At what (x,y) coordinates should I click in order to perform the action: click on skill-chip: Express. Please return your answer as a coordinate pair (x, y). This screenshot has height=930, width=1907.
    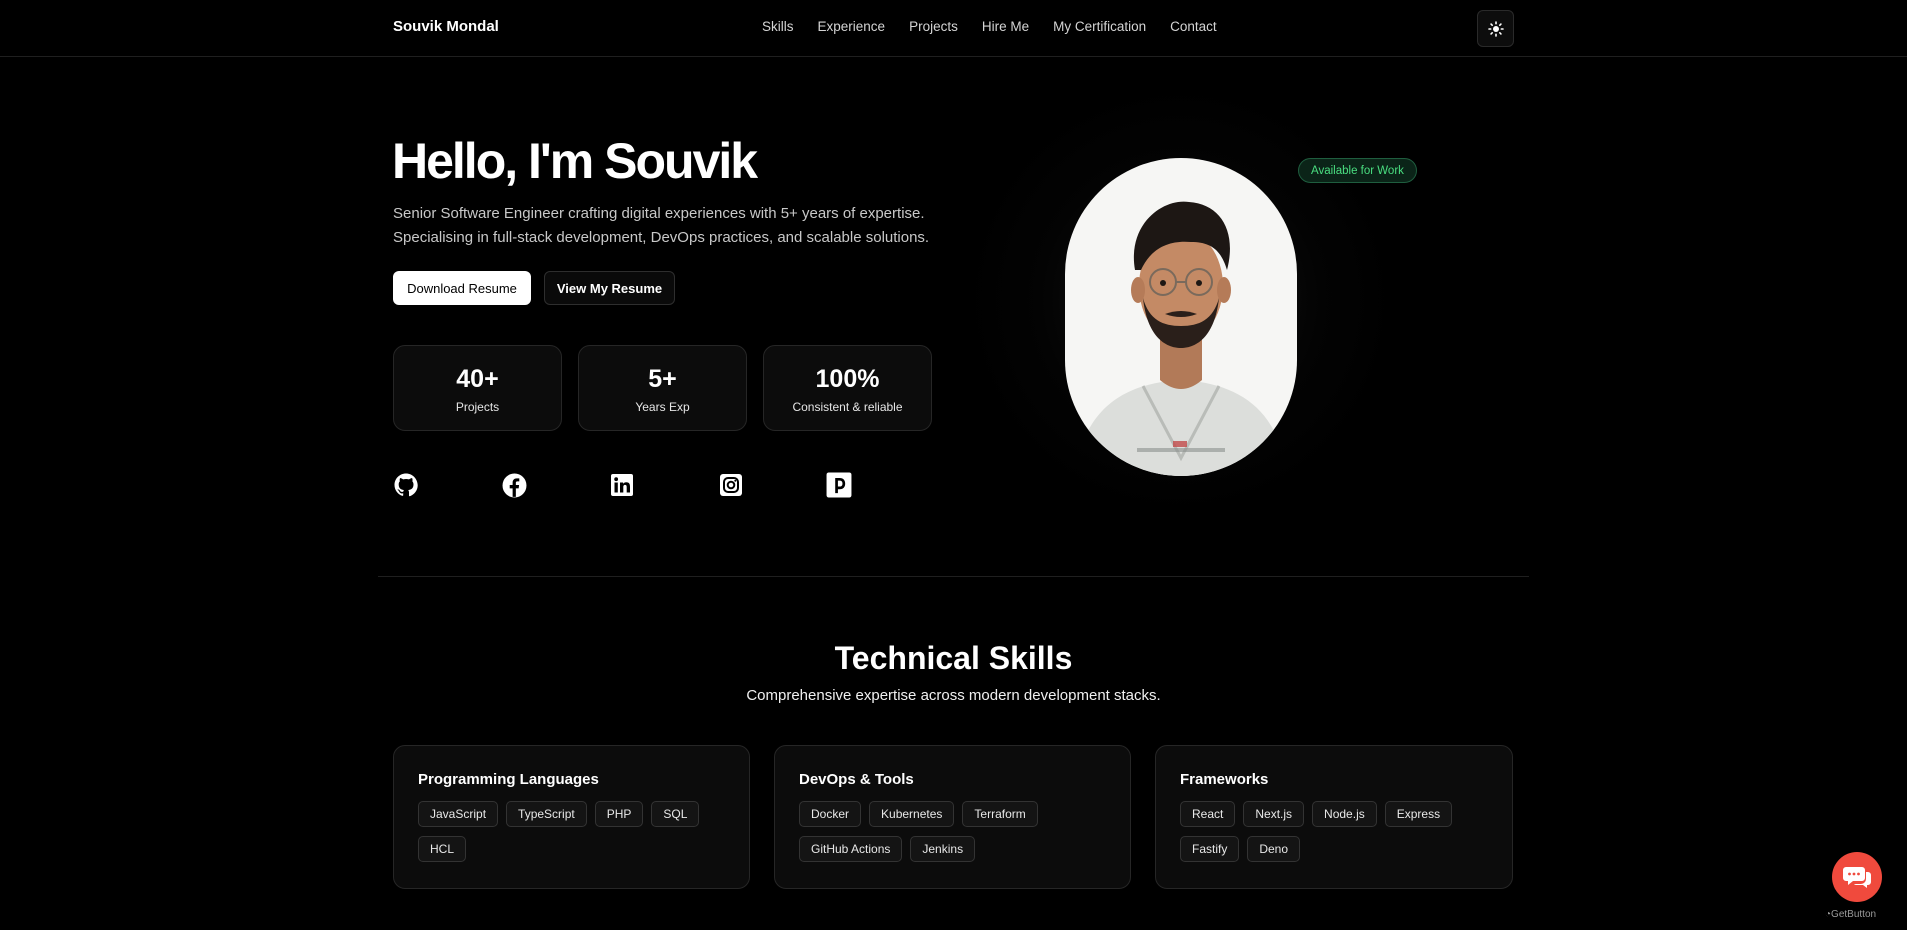
    Looking at the image, I should click on (1418, 814).